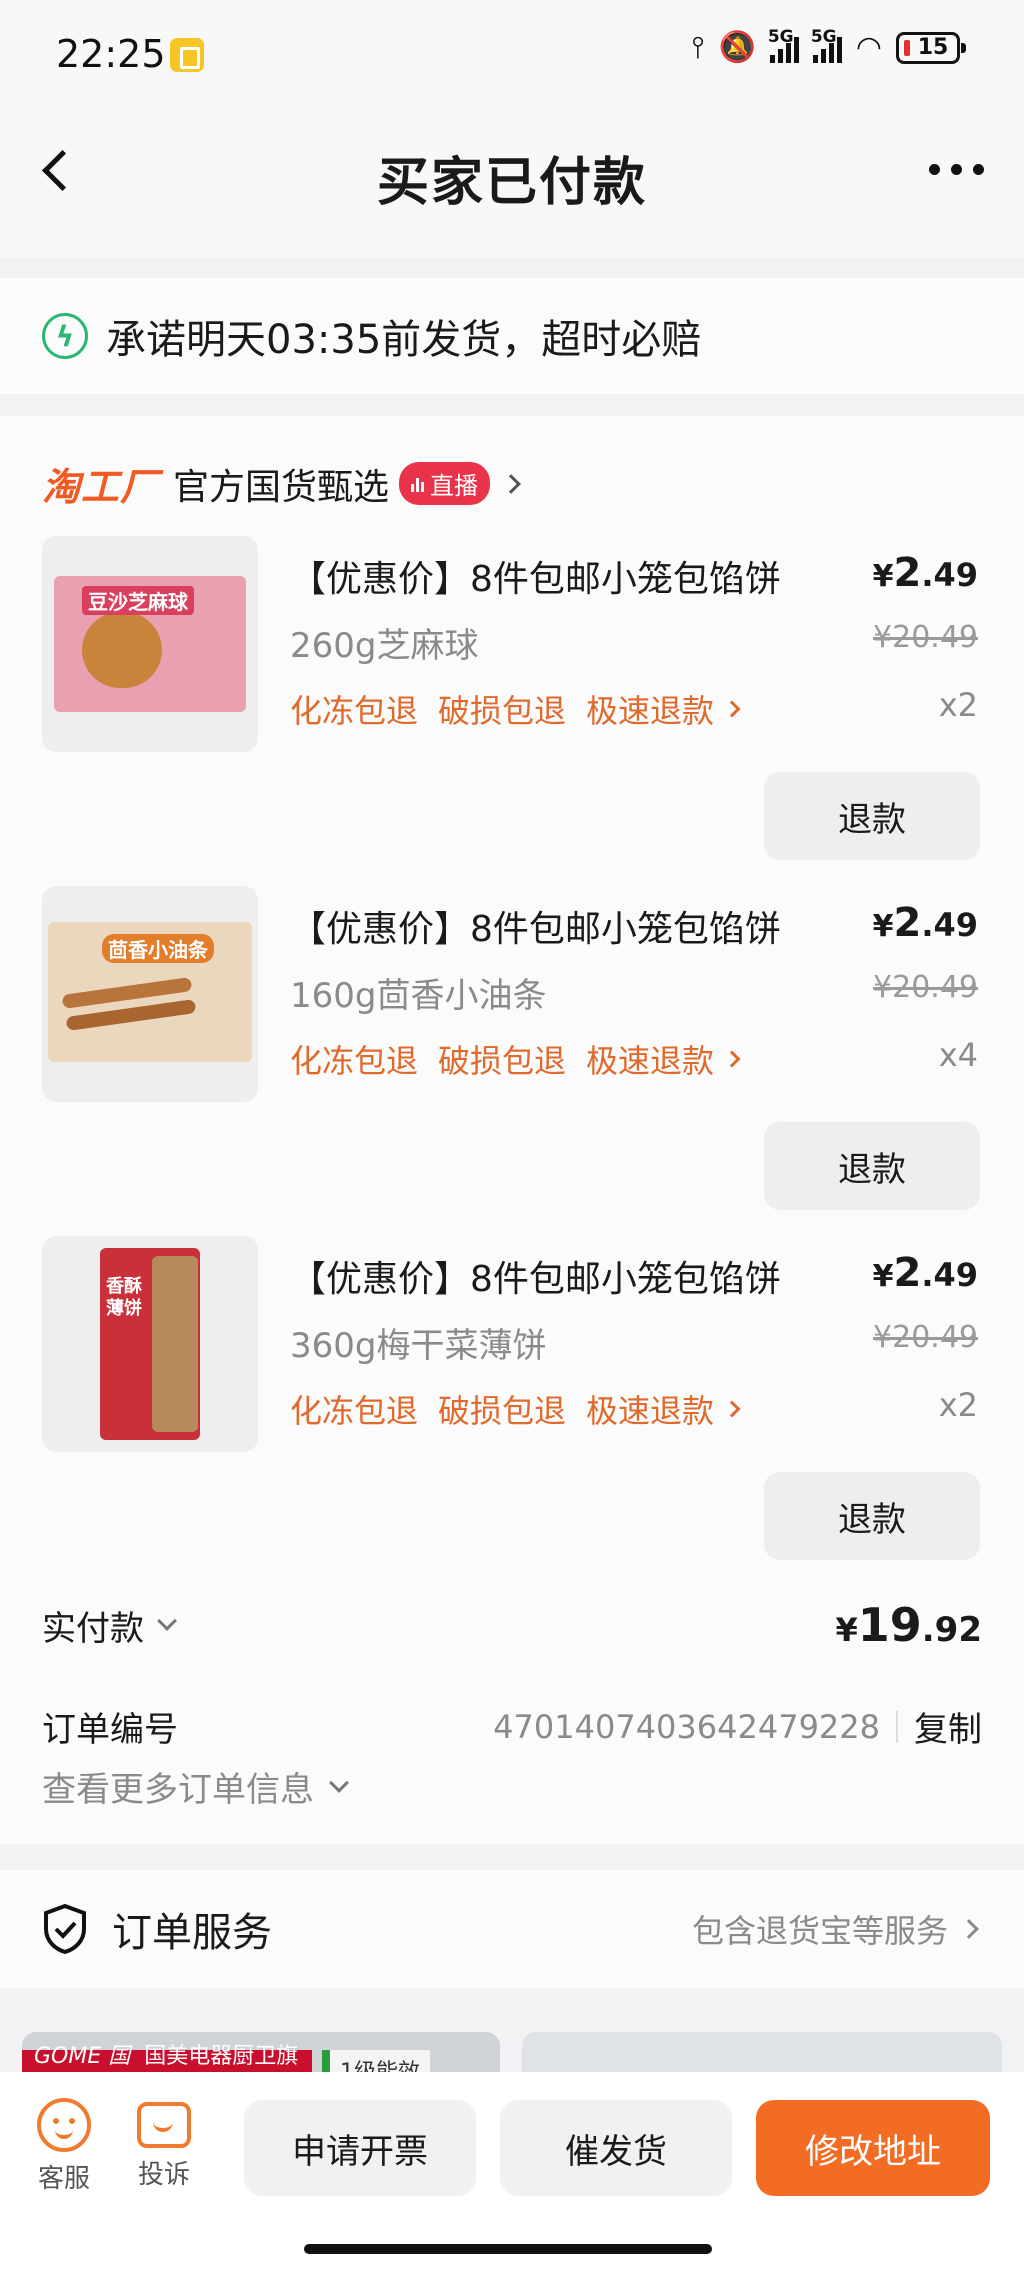 This screenshot has width=1024, height=2276. I want to click on mute-icon: 🔕, so click(737, 47).